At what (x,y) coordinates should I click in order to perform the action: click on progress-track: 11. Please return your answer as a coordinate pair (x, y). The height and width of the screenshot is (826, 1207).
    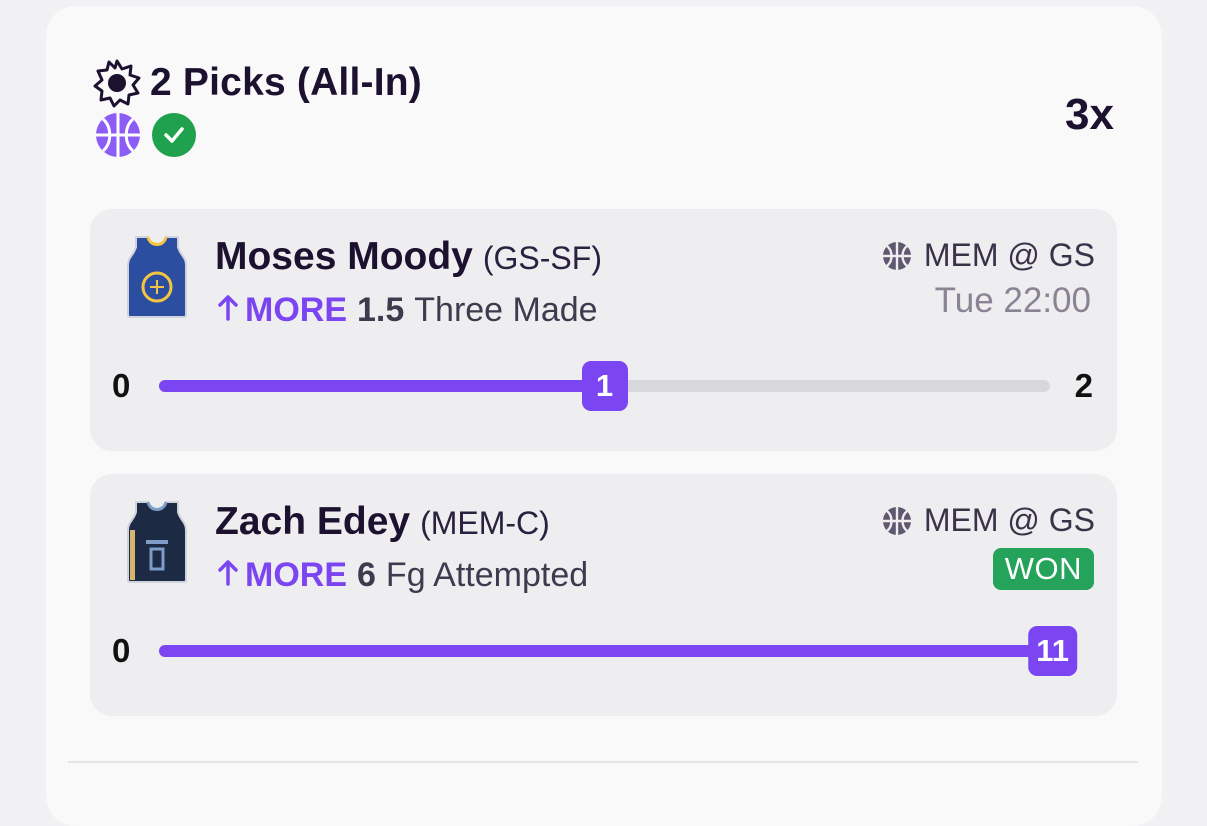
    Looking at the image, I should click on (618, 651).